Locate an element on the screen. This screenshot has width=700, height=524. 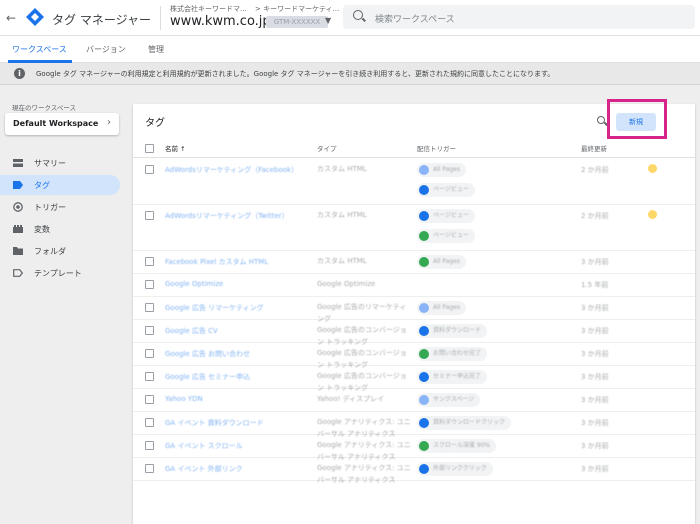
header-divider is located at coordinates (160, 18).